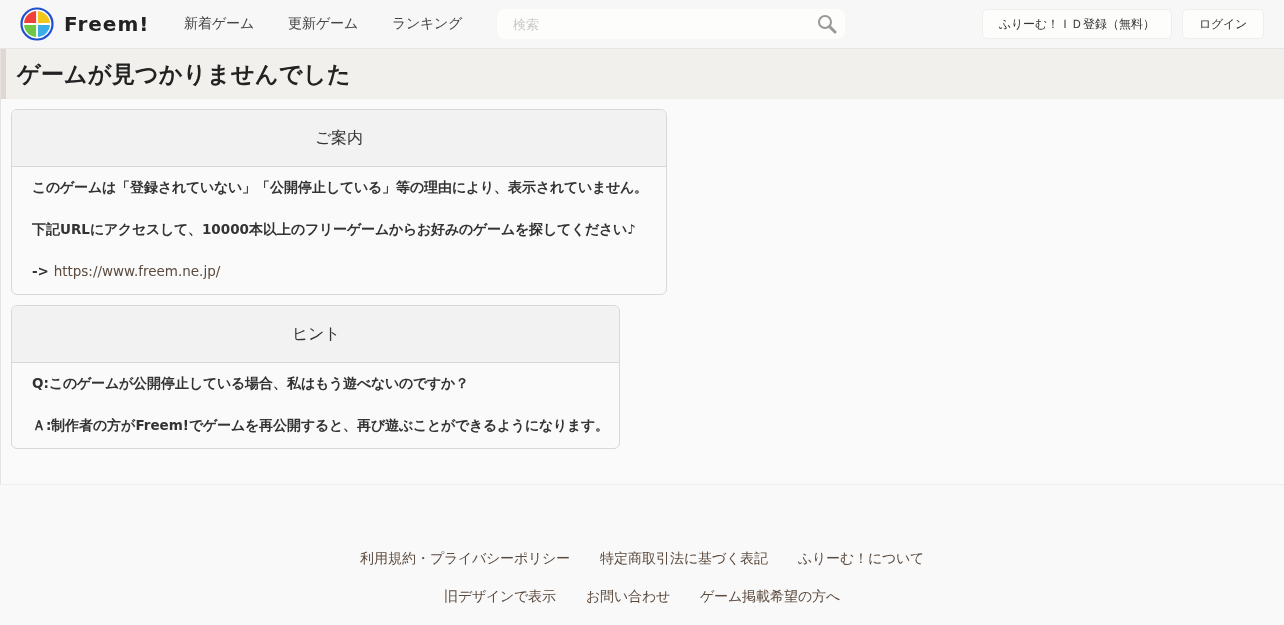 Image resolution: width=1284 pixels, height=625 pixels. I want to click on card-text: このゲームは「登録されていない」「公開停止している」等の理由により、表示されていません。, so click(339, 187).